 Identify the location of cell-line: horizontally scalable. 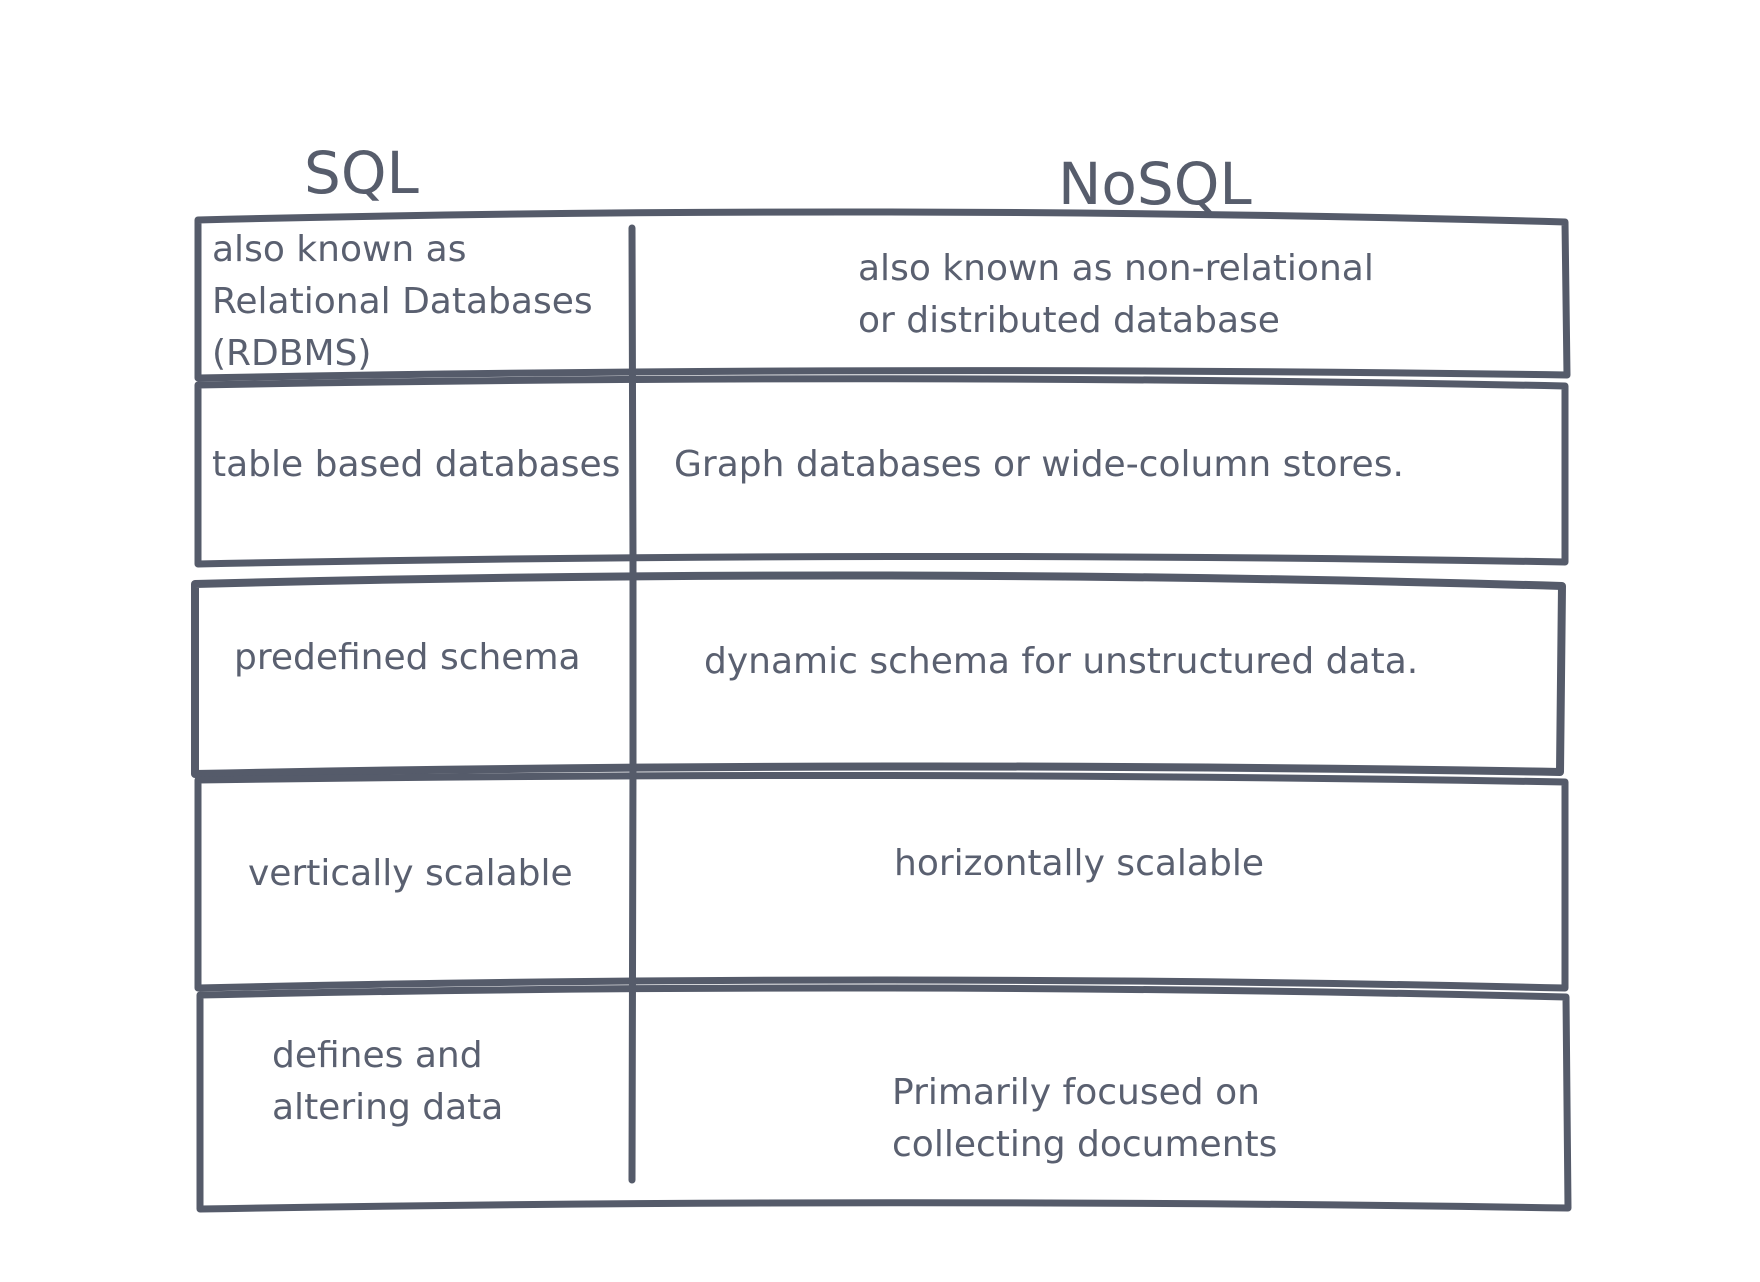
(1079, 863).